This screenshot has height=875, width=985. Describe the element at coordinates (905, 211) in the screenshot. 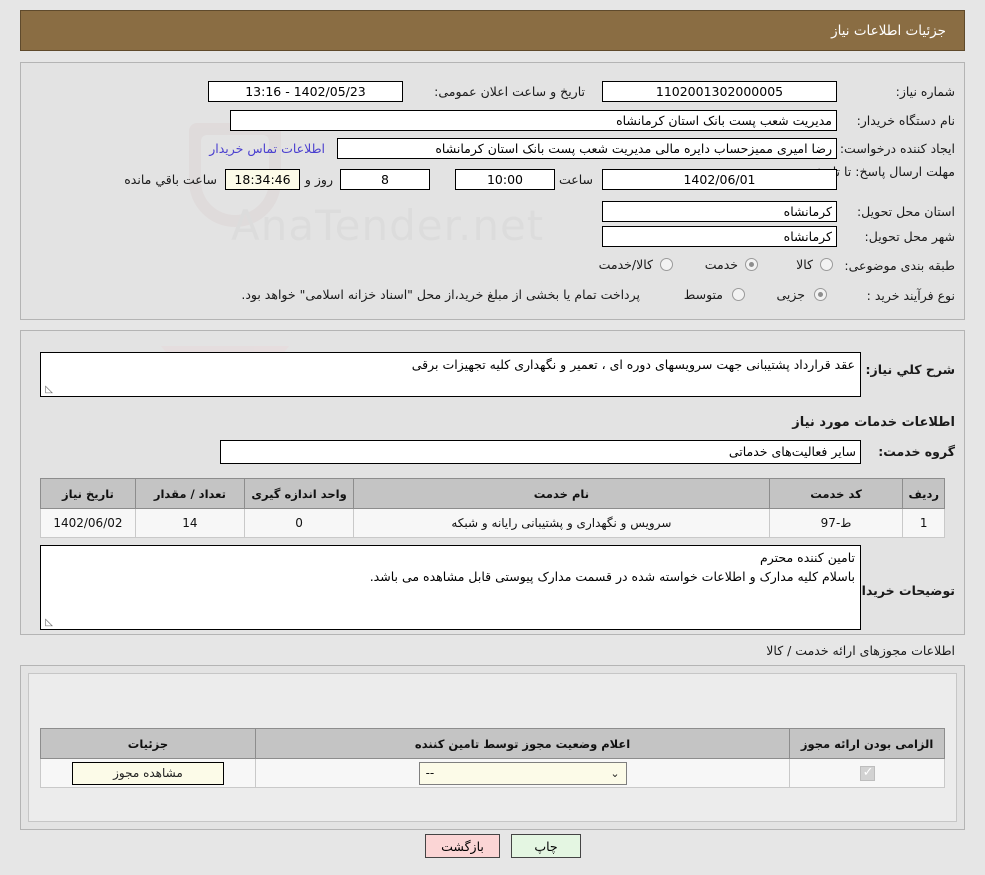

I see `delivery-province-label: استان محل تحویل:` at that location.